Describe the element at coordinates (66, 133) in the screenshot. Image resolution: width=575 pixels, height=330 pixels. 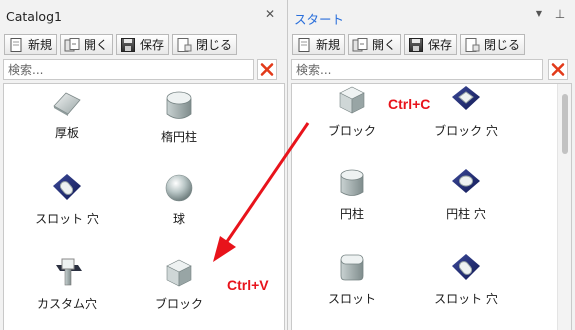
I see `item-label: 厚板` at that location.